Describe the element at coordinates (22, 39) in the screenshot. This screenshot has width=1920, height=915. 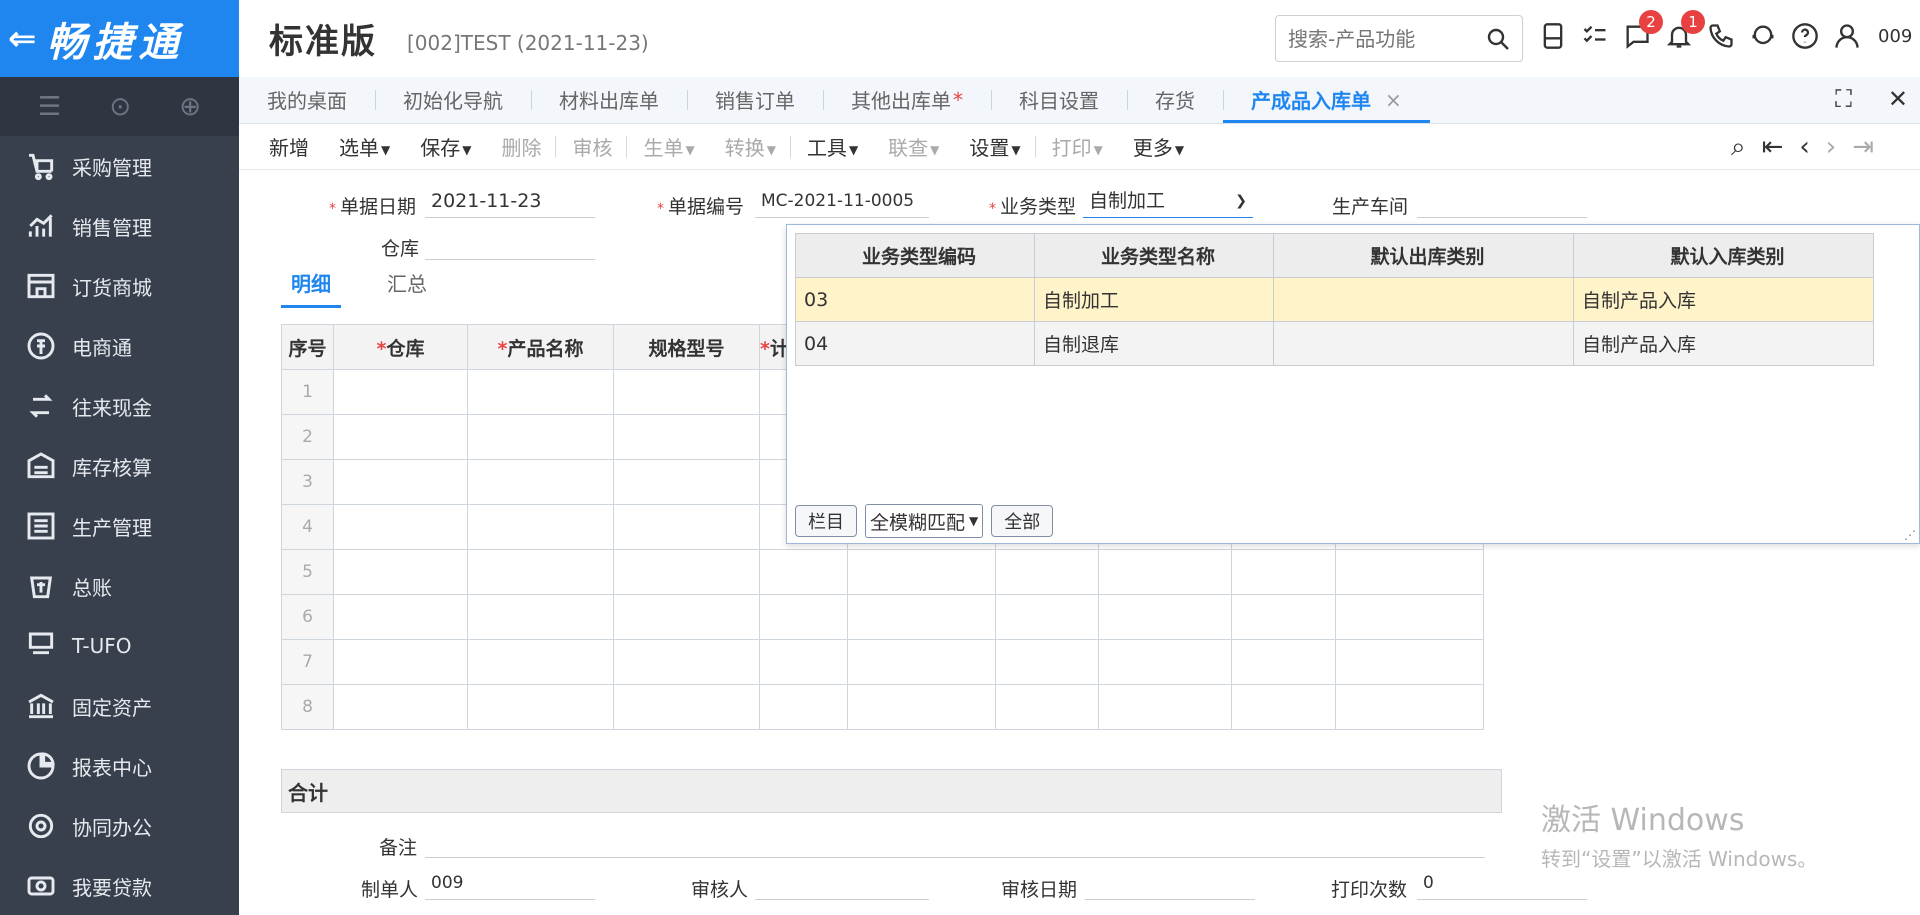
I see `back-arrow-icon: ⇐` at that location.